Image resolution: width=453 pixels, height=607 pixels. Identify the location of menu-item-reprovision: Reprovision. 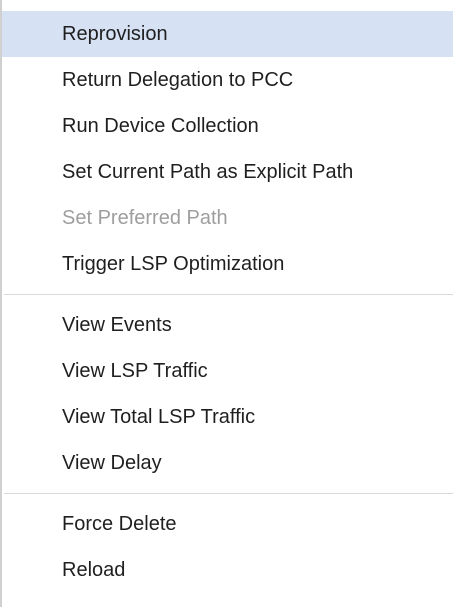
(227, 34).